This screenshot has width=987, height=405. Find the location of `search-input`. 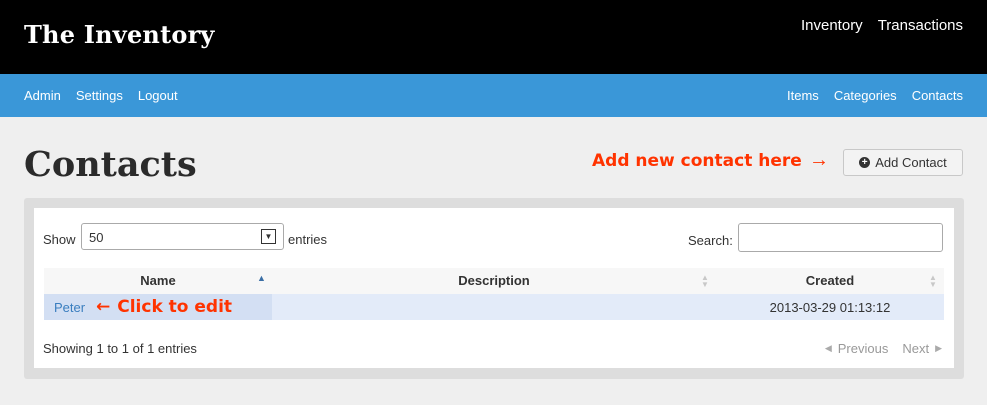

search-input is located at coordinates (840, 237).